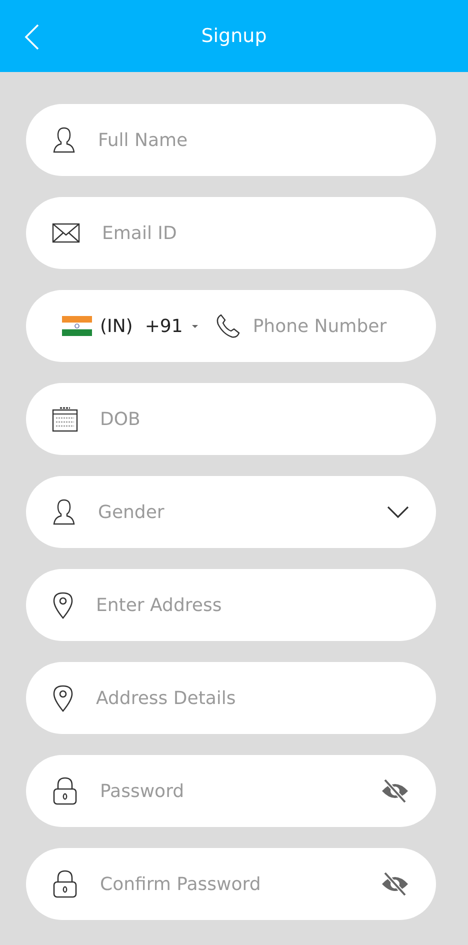  What do you see at coordinates (253, 605) in the screenshot?
I see `text-input: Enter Address` at bounding box center [253, 605].